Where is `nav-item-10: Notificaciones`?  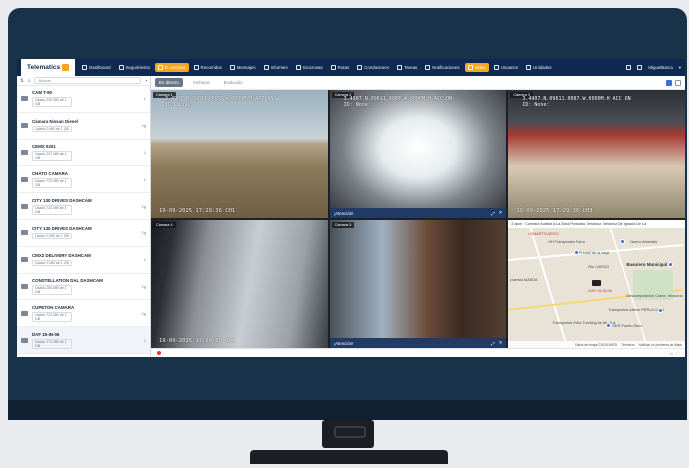 nav-item-10: Notificaciones is located at coordinates (442, 67).